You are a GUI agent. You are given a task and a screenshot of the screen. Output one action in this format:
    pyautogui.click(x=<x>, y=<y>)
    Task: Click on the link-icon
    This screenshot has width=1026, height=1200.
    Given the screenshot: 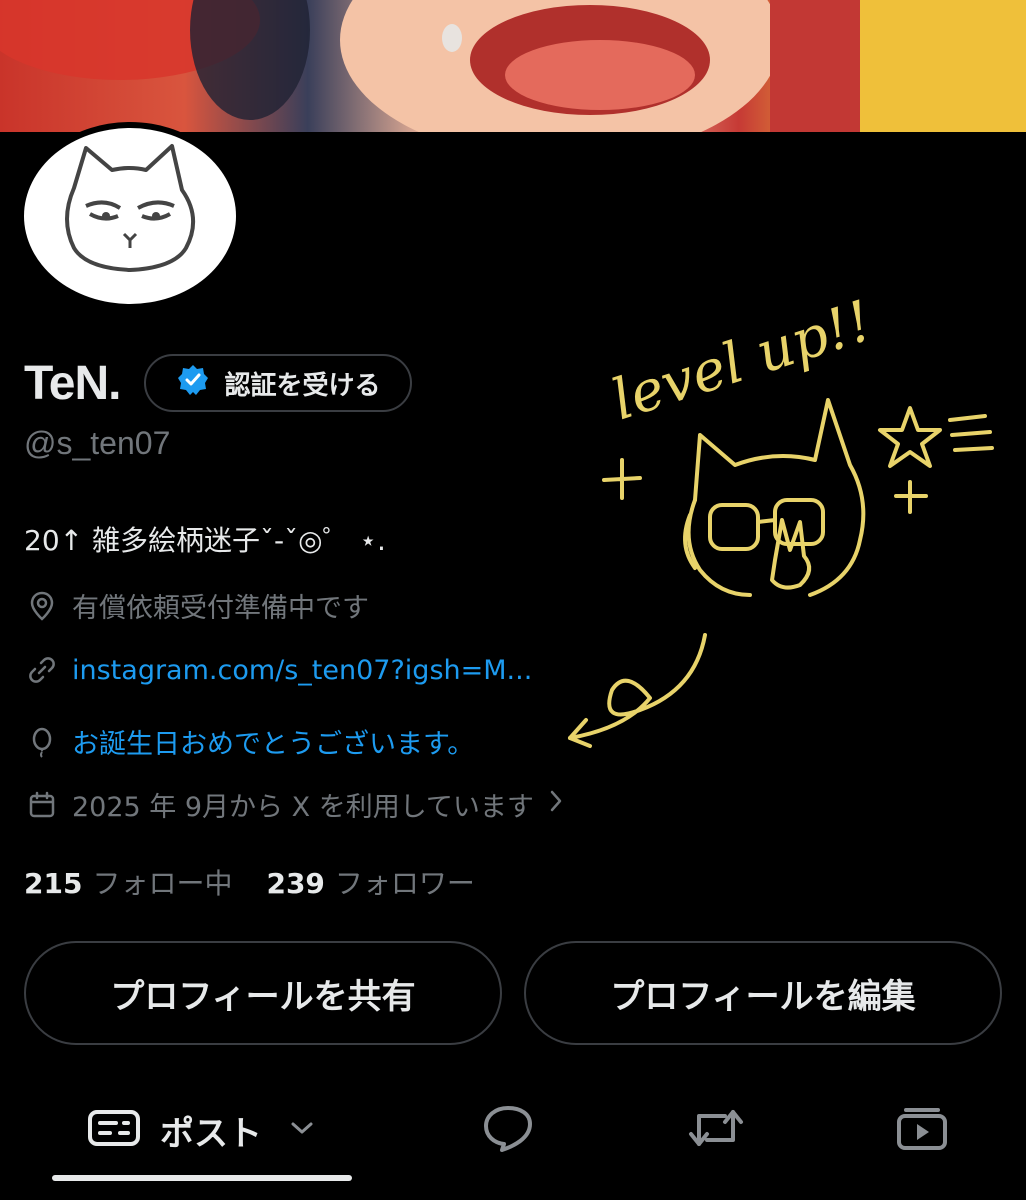 What is the action you would take?
    pyautogui.click(x=42, y=670)
    